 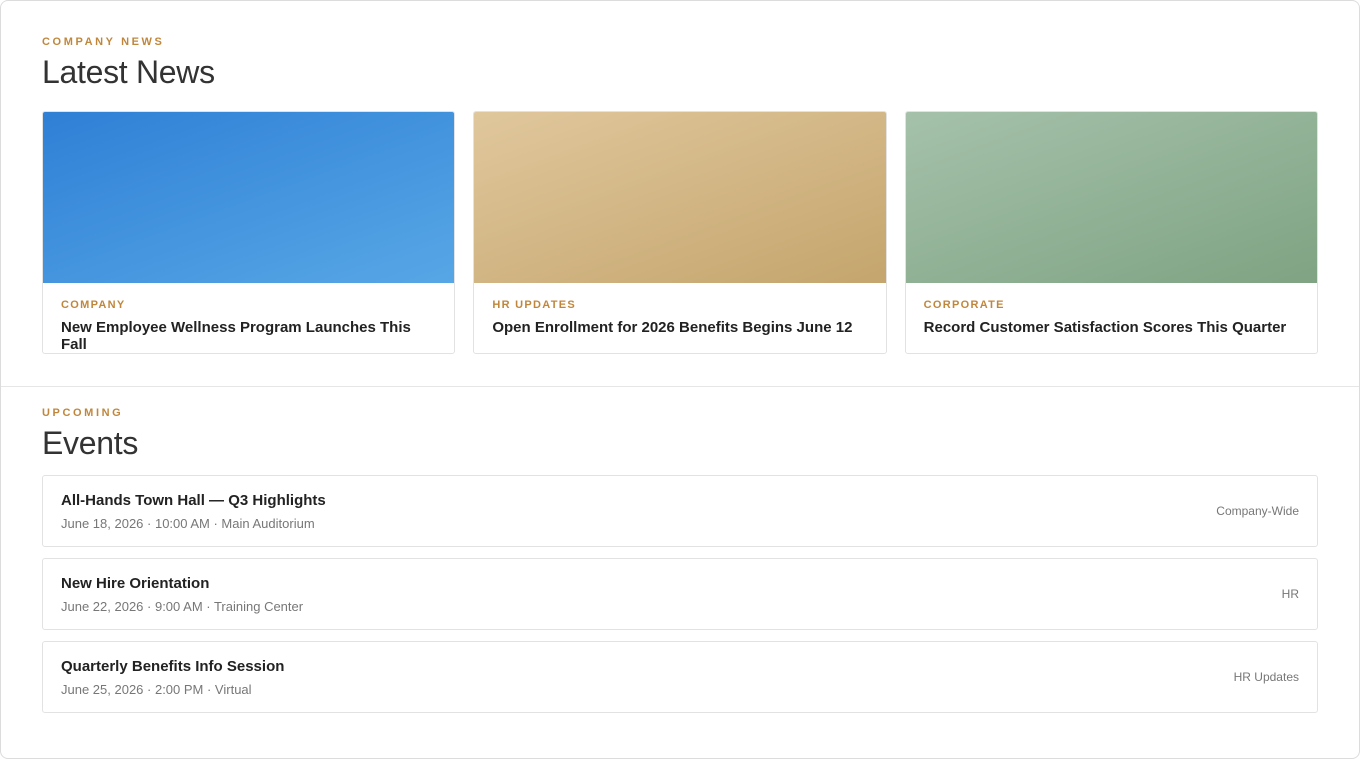 What do you see at coordinates (103, 42) in the screenshot?
I see `news-eyebrow: COMPANY NEWS` at bounding box center [103, 42].